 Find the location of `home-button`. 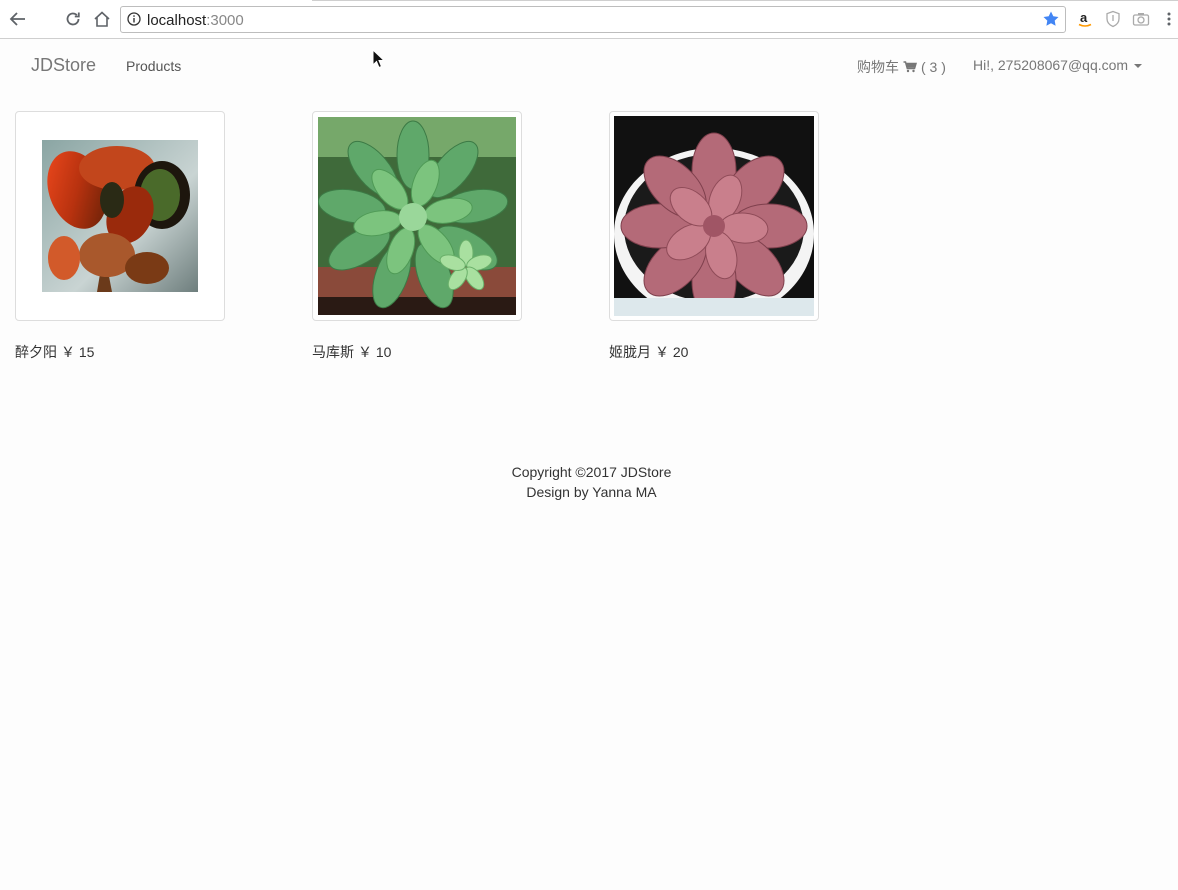

home-button is located at coordinates (102, 19).